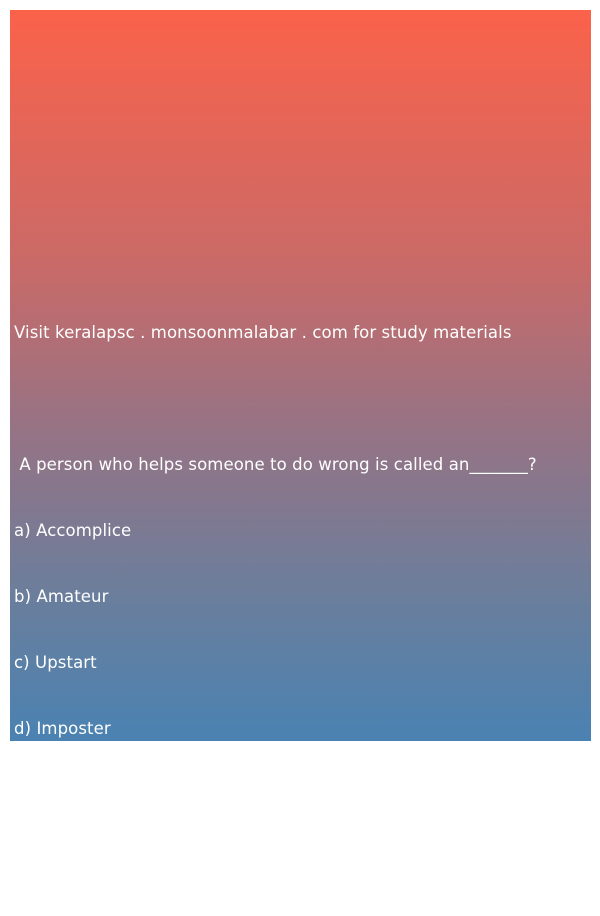  Describe the element at coordinates (61, 596) in the screenshot. I see `option-b: b) Amateur` at that location.